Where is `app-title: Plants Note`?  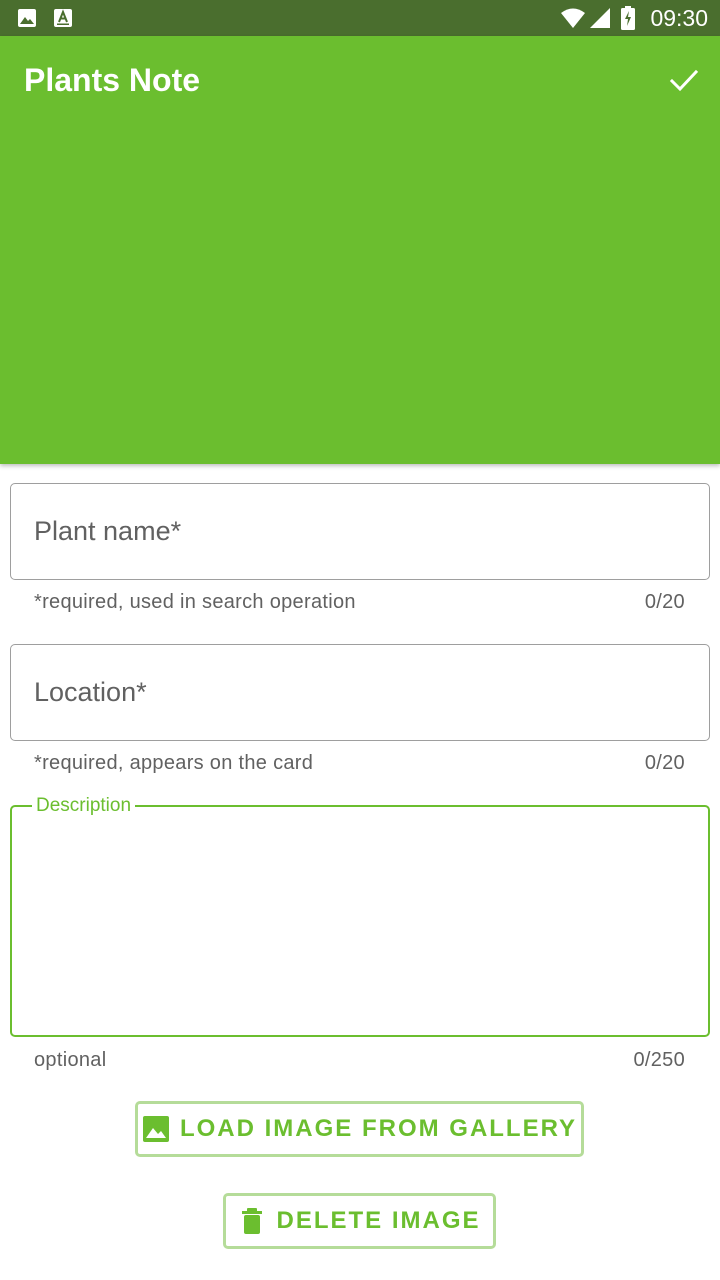
app-title: Plants Note is located at coordinates (112, 80).